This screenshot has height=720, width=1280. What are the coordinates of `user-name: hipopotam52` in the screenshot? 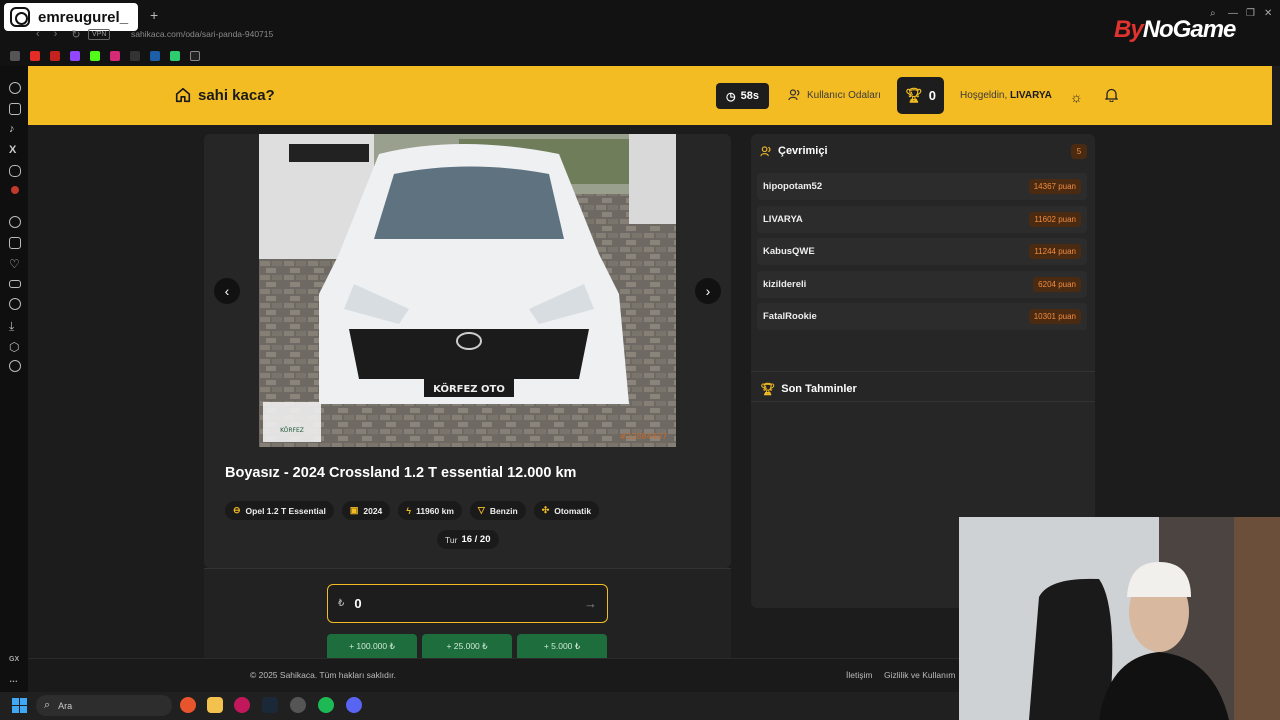 It's located at (793, 186).